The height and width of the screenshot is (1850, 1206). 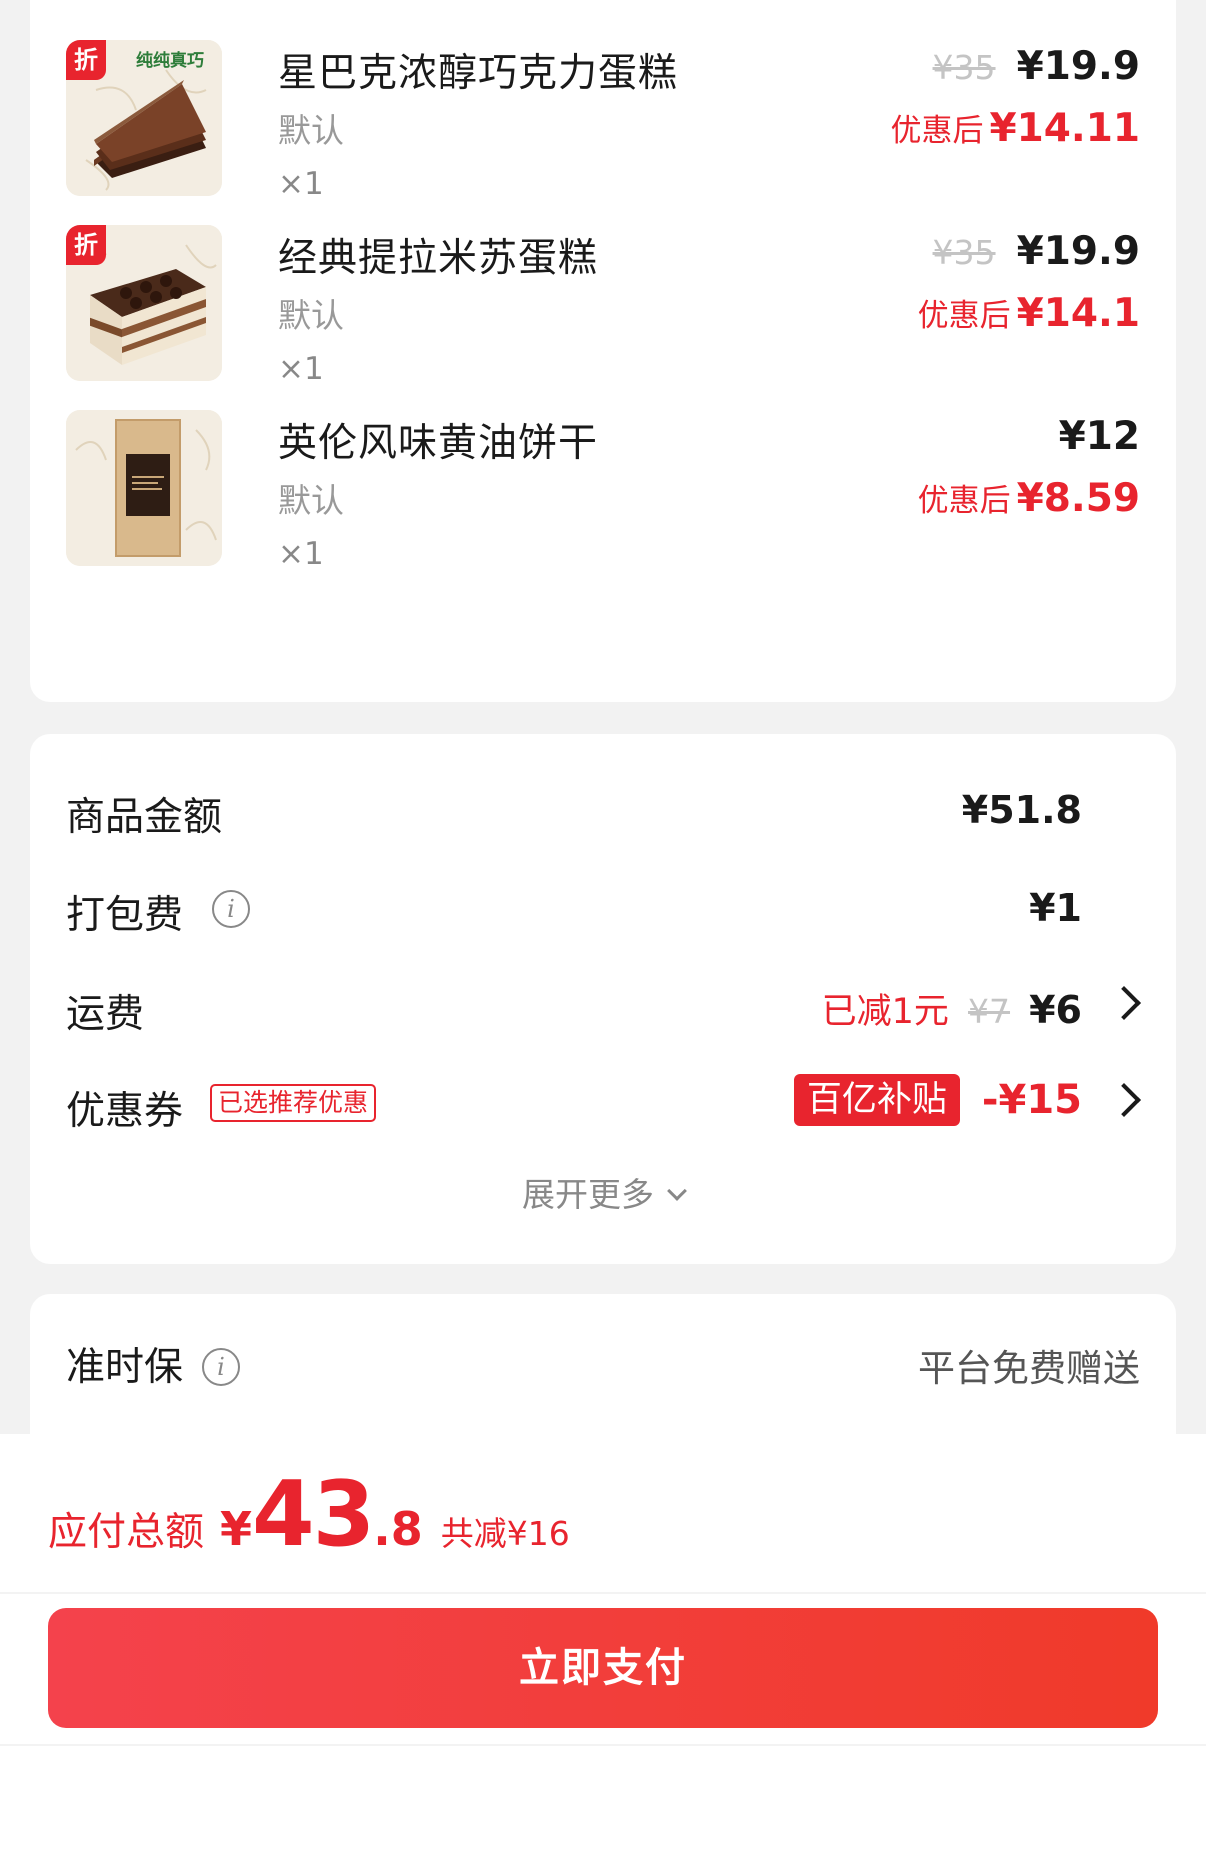 I want to click on after-discount-value: ¥14.1, so click(x=1078, y=313).